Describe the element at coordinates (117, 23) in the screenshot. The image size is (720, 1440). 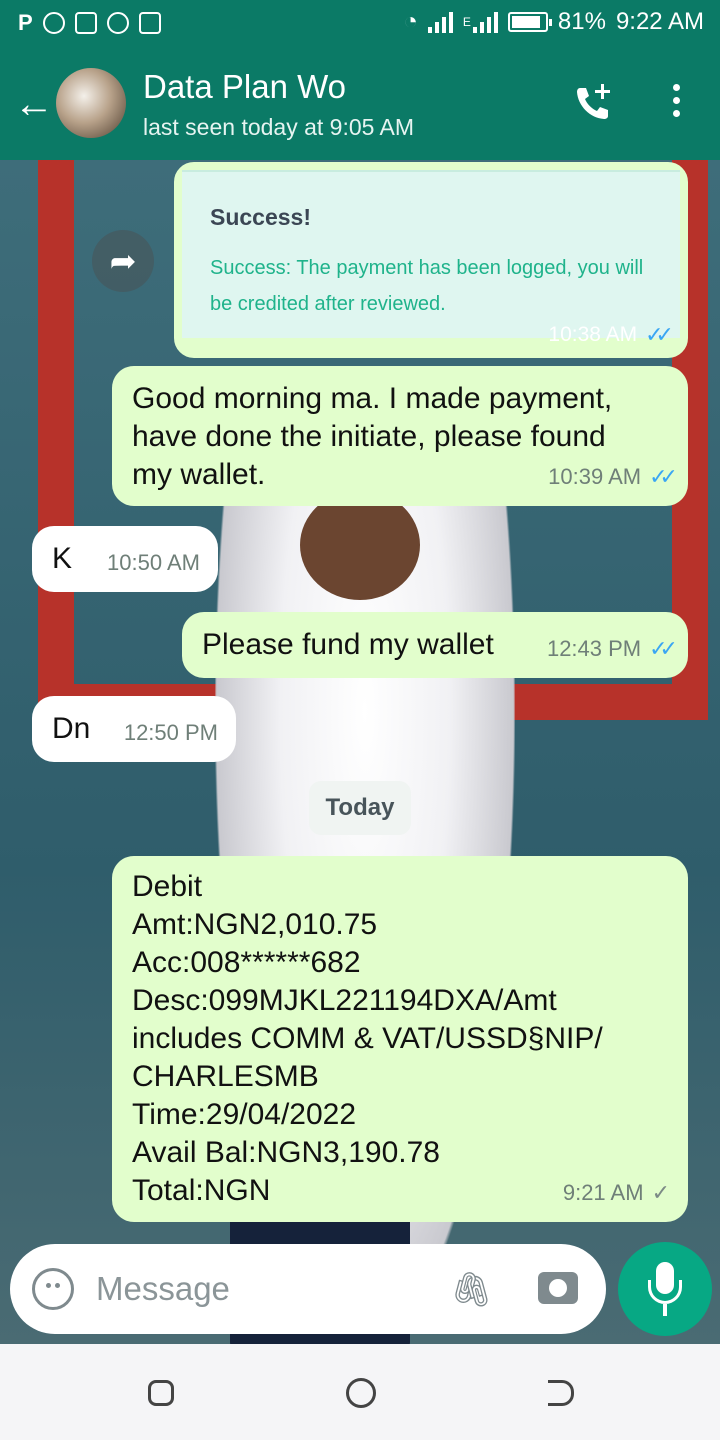
I see `whatsapp-icon` at that location.